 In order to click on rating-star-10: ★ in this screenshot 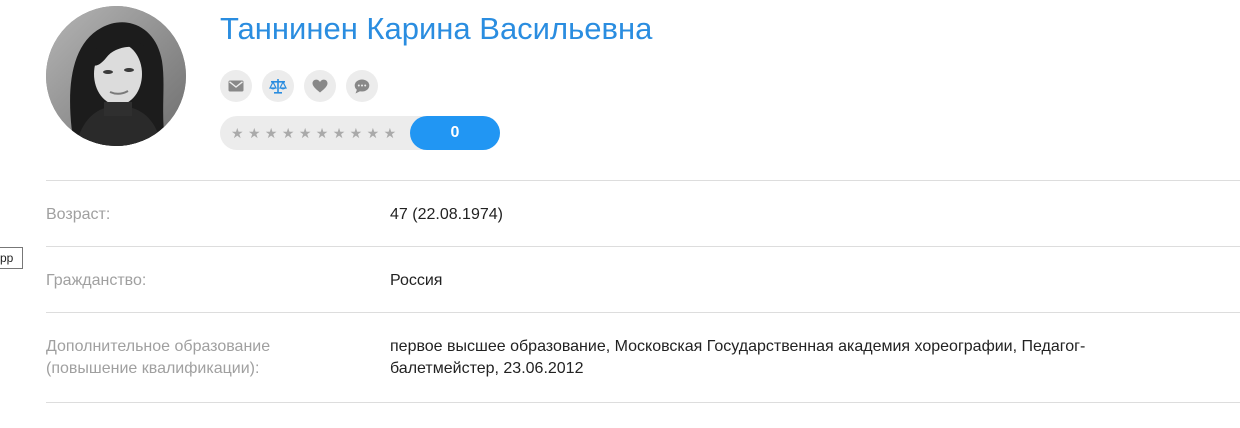, I will do `click(390, 133)`.